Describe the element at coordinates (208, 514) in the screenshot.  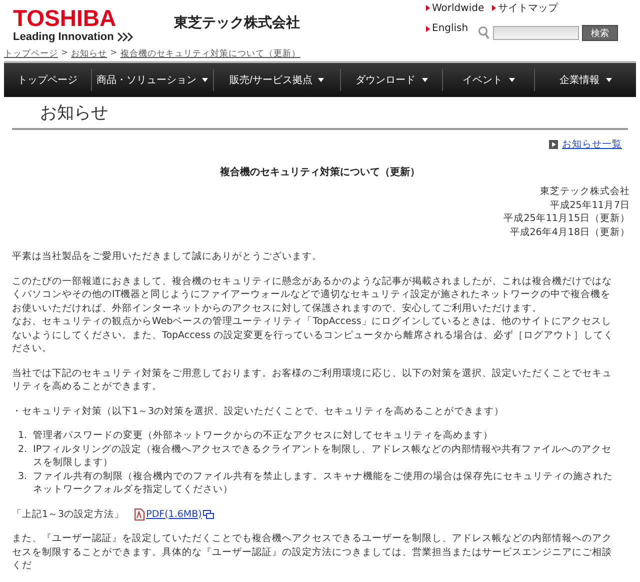
I see `new-window-icon` at that location.